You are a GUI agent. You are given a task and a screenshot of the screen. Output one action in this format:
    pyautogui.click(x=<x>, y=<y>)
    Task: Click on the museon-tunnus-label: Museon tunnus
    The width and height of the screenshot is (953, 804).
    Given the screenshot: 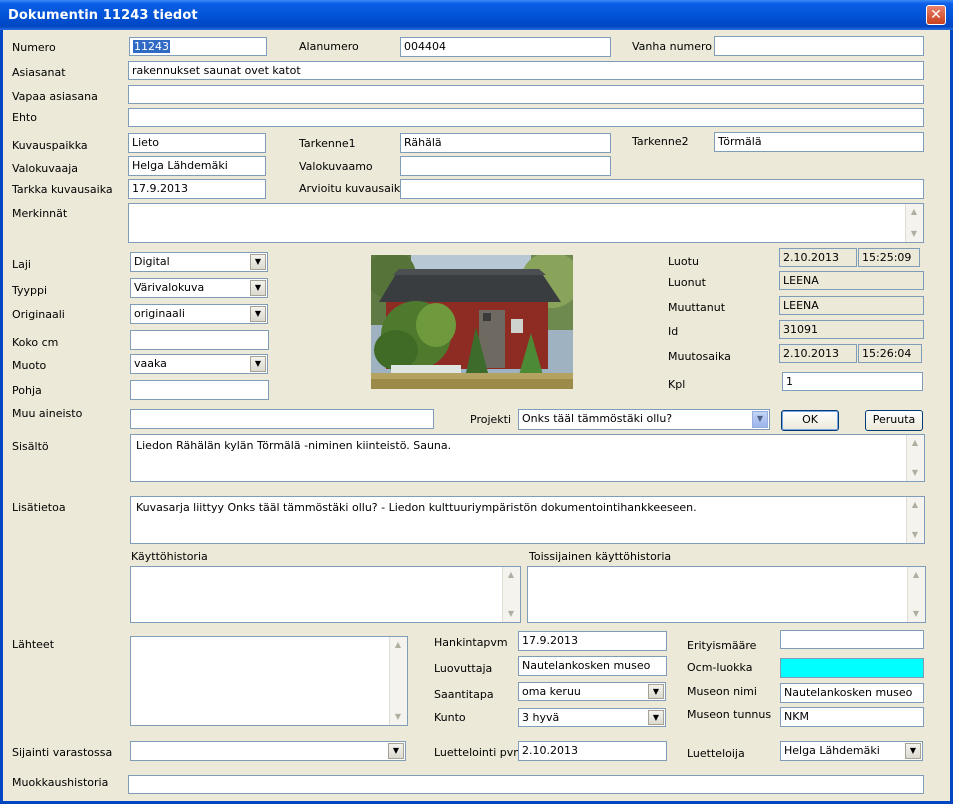 What is the action you would take?
    pyautogui.click(x=729, y=714)
    